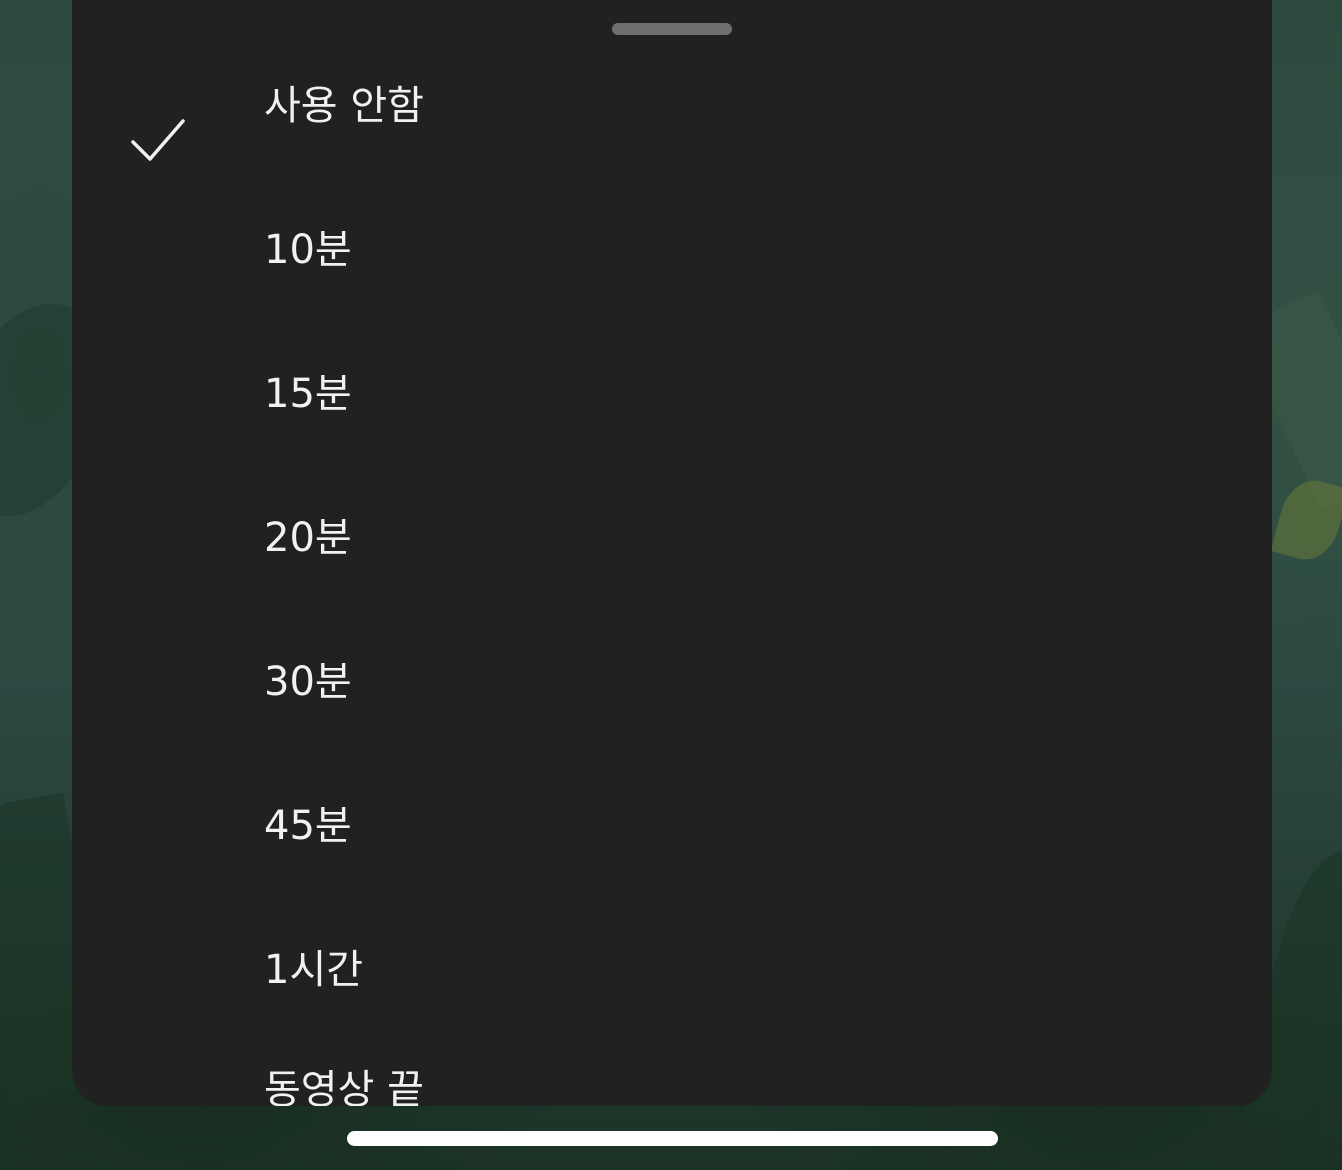 The image size is (1342, 1170). What do you see at coordinates (672, 1138) in the screenshot?
I see `home-indicator` at bounding box center [672, 1138].